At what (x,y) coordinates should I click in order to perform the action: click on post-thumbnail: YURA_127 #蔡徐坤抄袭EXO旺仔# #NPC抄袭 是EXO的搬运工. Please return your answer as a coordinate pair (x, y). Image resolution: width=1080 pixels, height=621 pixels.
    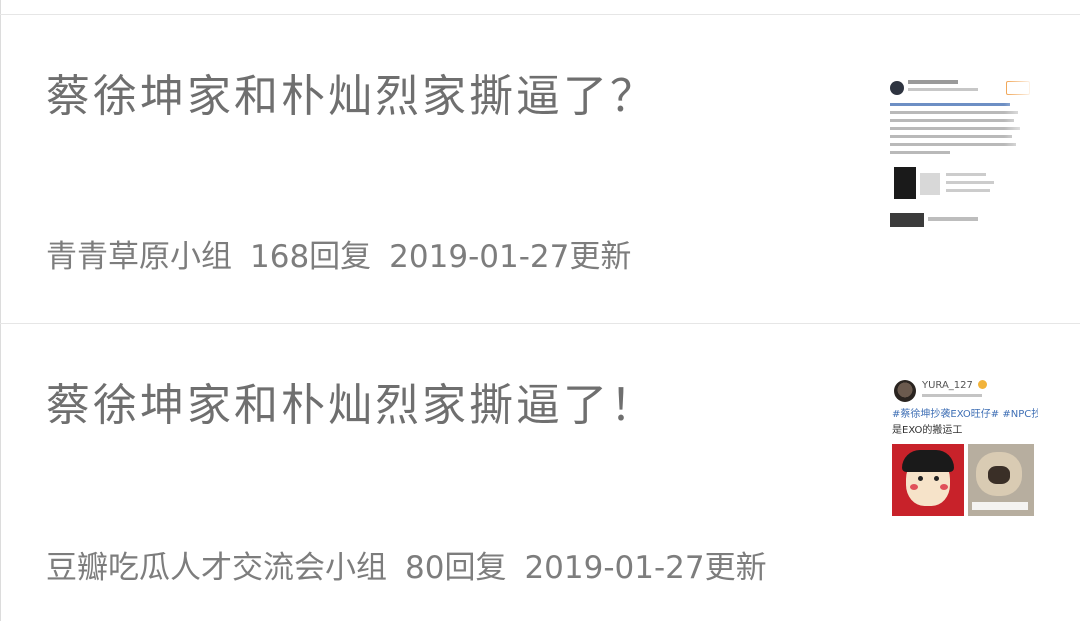
    Looking at the image, I should click on (963, 444).